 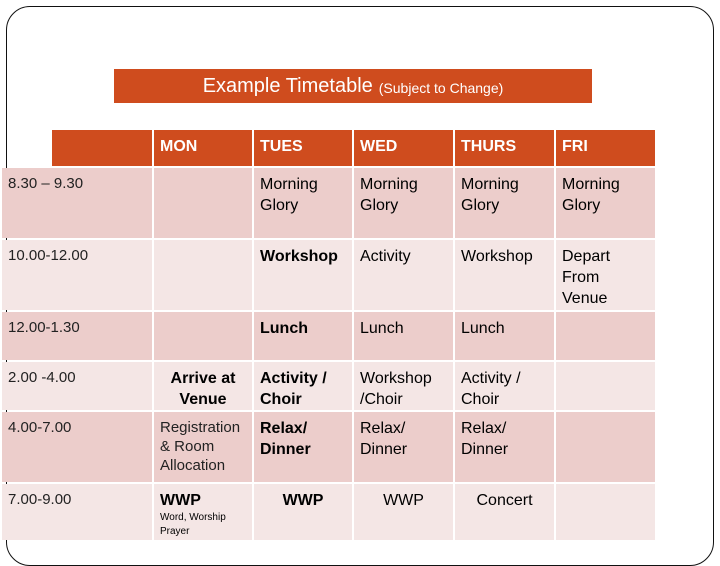 I want to click on header-cell-thurs: THURS, so click(x=504, y=148).